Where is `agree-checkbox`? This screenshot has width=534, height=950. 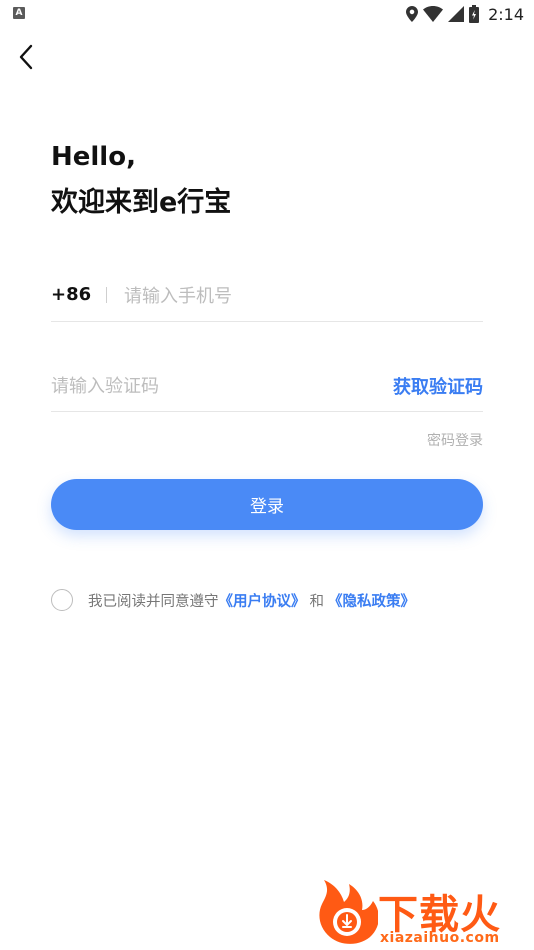 agree-checkbox is located at coordinates (62, 600).